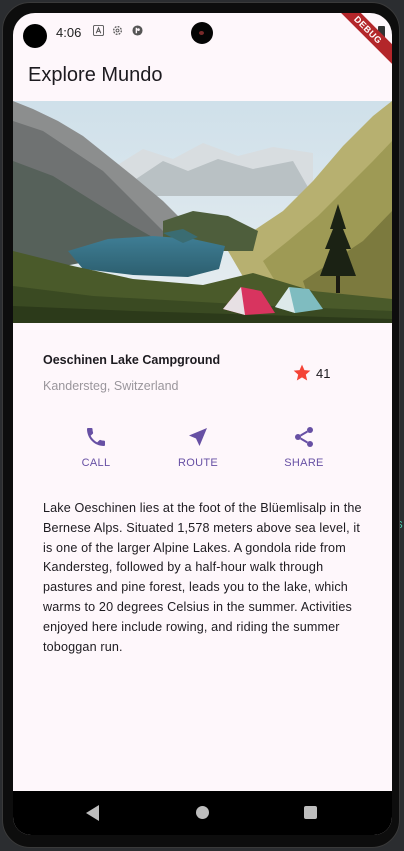 This screenshot has width=404, height=851. I want to click on star-icon, so click(302, 373).